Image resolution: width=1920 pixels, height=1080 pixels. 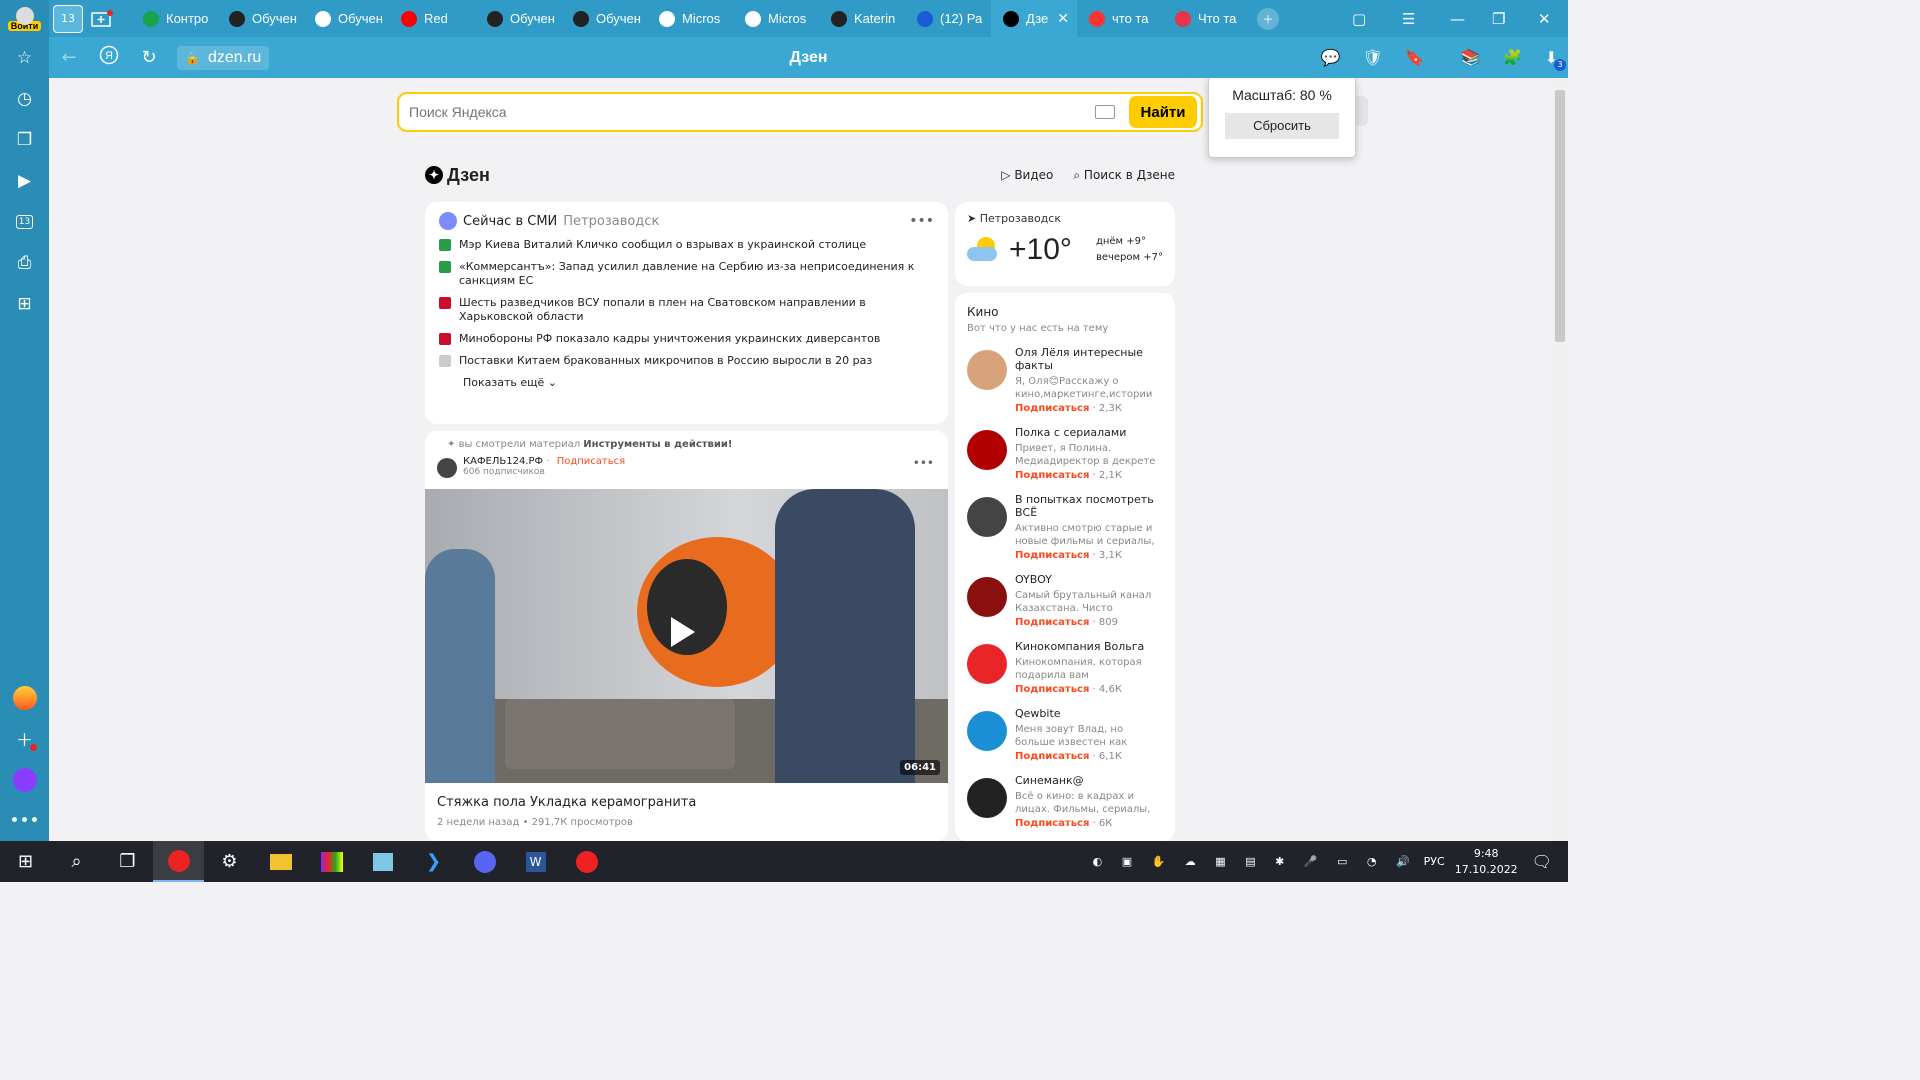 What do you see at coordinates (1124, 175) in the screenshot?
I see `dzen-search-link: ⌕ Поиск в Дзене` at bounding box center [1124, 175].